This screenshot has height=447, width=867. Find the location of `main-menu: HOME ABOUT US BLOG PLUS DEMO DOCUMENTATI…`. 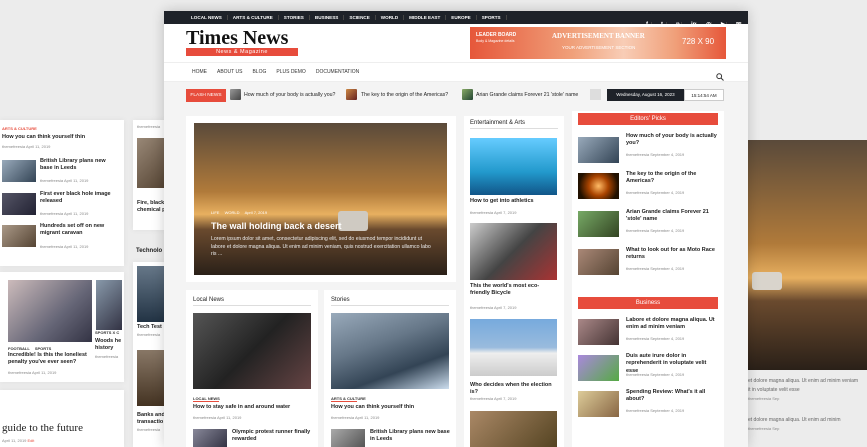

main-menu: HOME ABOUT US BLOG PLUS DEMO DOCUMENTATI… is located at coordinates (456, 72).